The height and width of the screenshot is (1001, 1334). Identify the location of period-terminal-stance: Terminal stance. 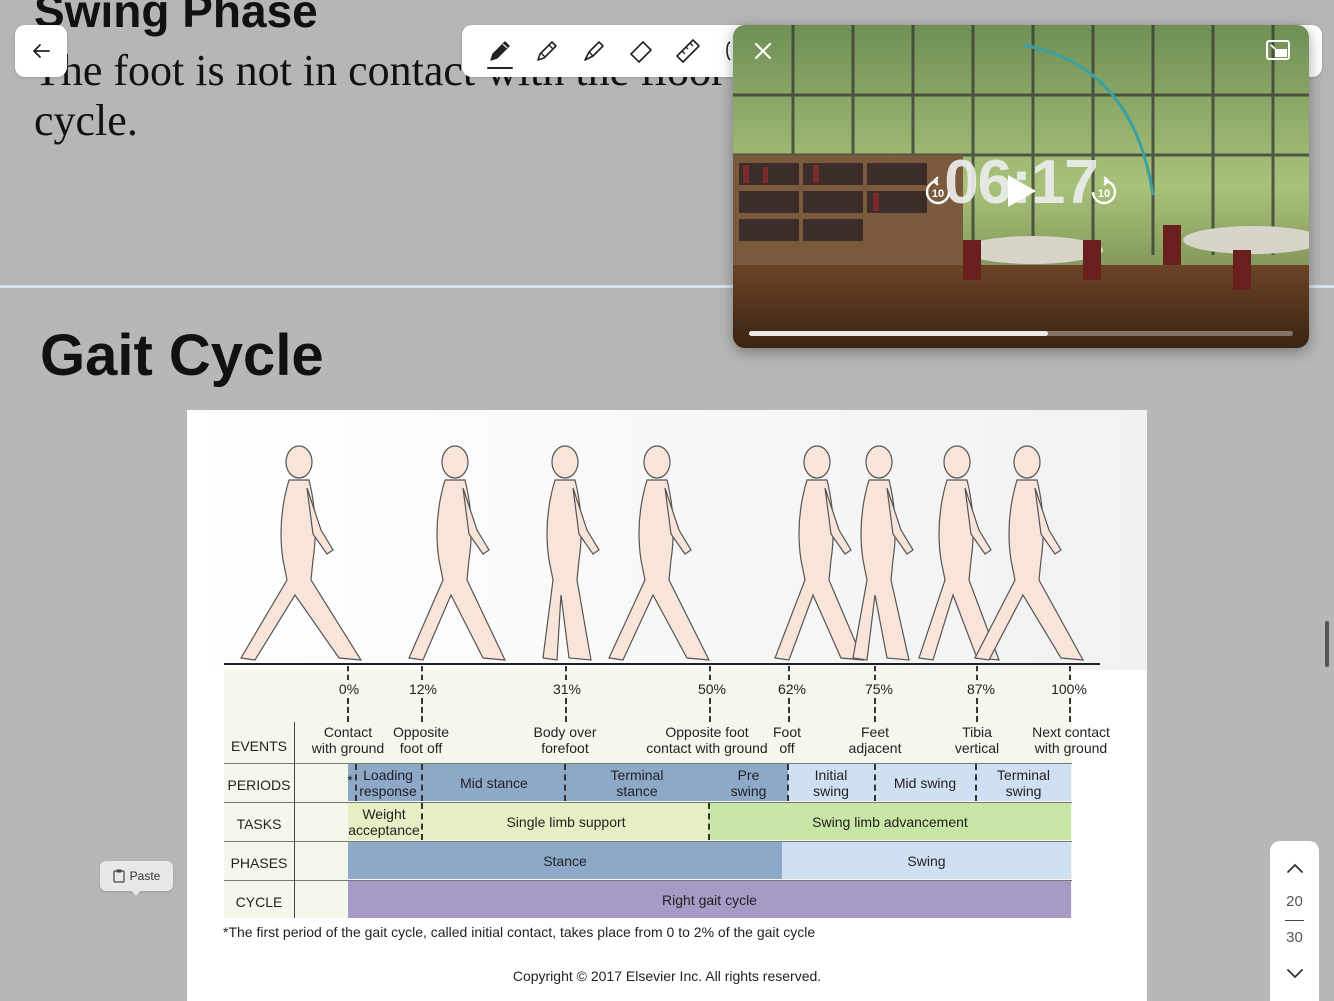
(637, 783).